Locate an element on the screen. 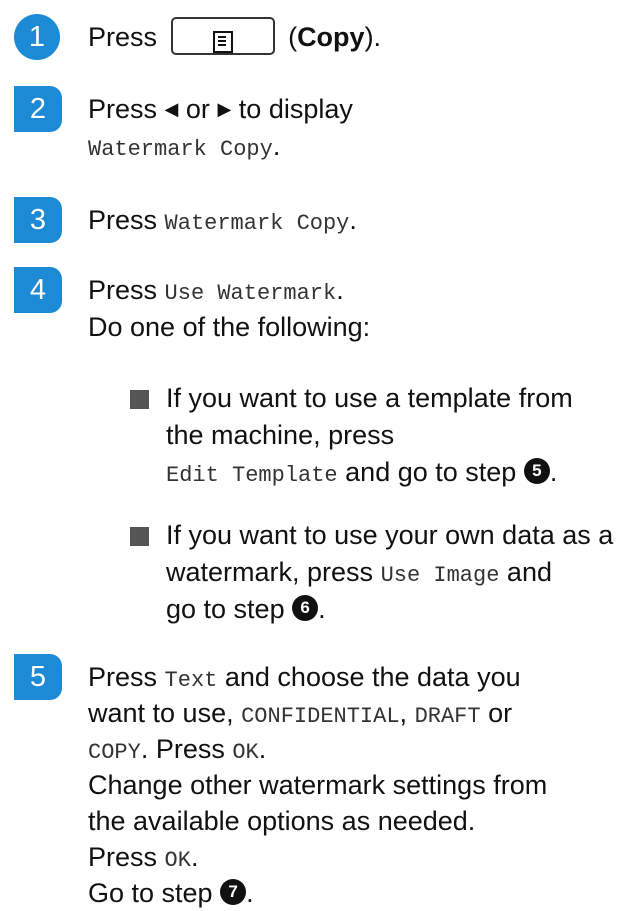 This screenshot has width=637, height=911. step-number-badge: 5 is located at coordinates (38, 677).